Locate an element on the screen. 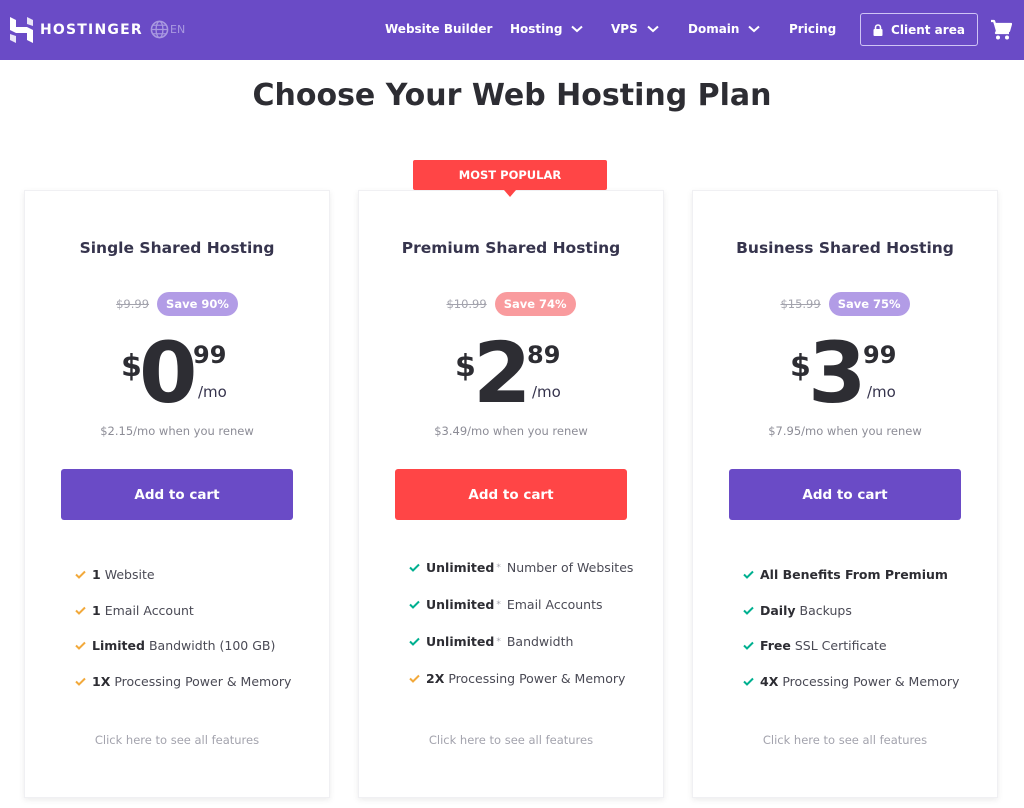 Image resolution: width=1024 pixels, height=808 pixels. price-cents: 89 is located at coordinates (544, 355).